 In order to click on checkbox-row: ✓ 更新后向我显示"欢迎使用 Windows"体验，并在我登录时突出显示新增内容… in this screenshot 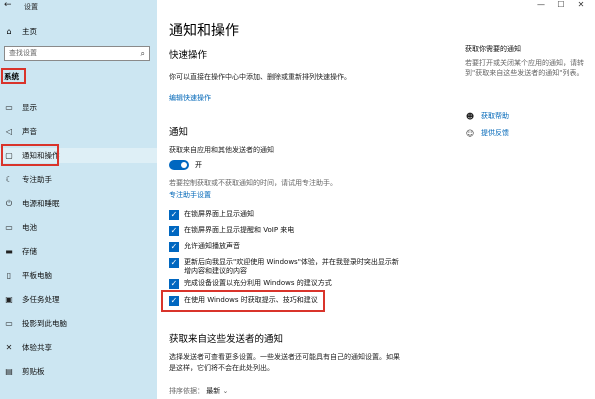, I will do `click(285, 267)`.